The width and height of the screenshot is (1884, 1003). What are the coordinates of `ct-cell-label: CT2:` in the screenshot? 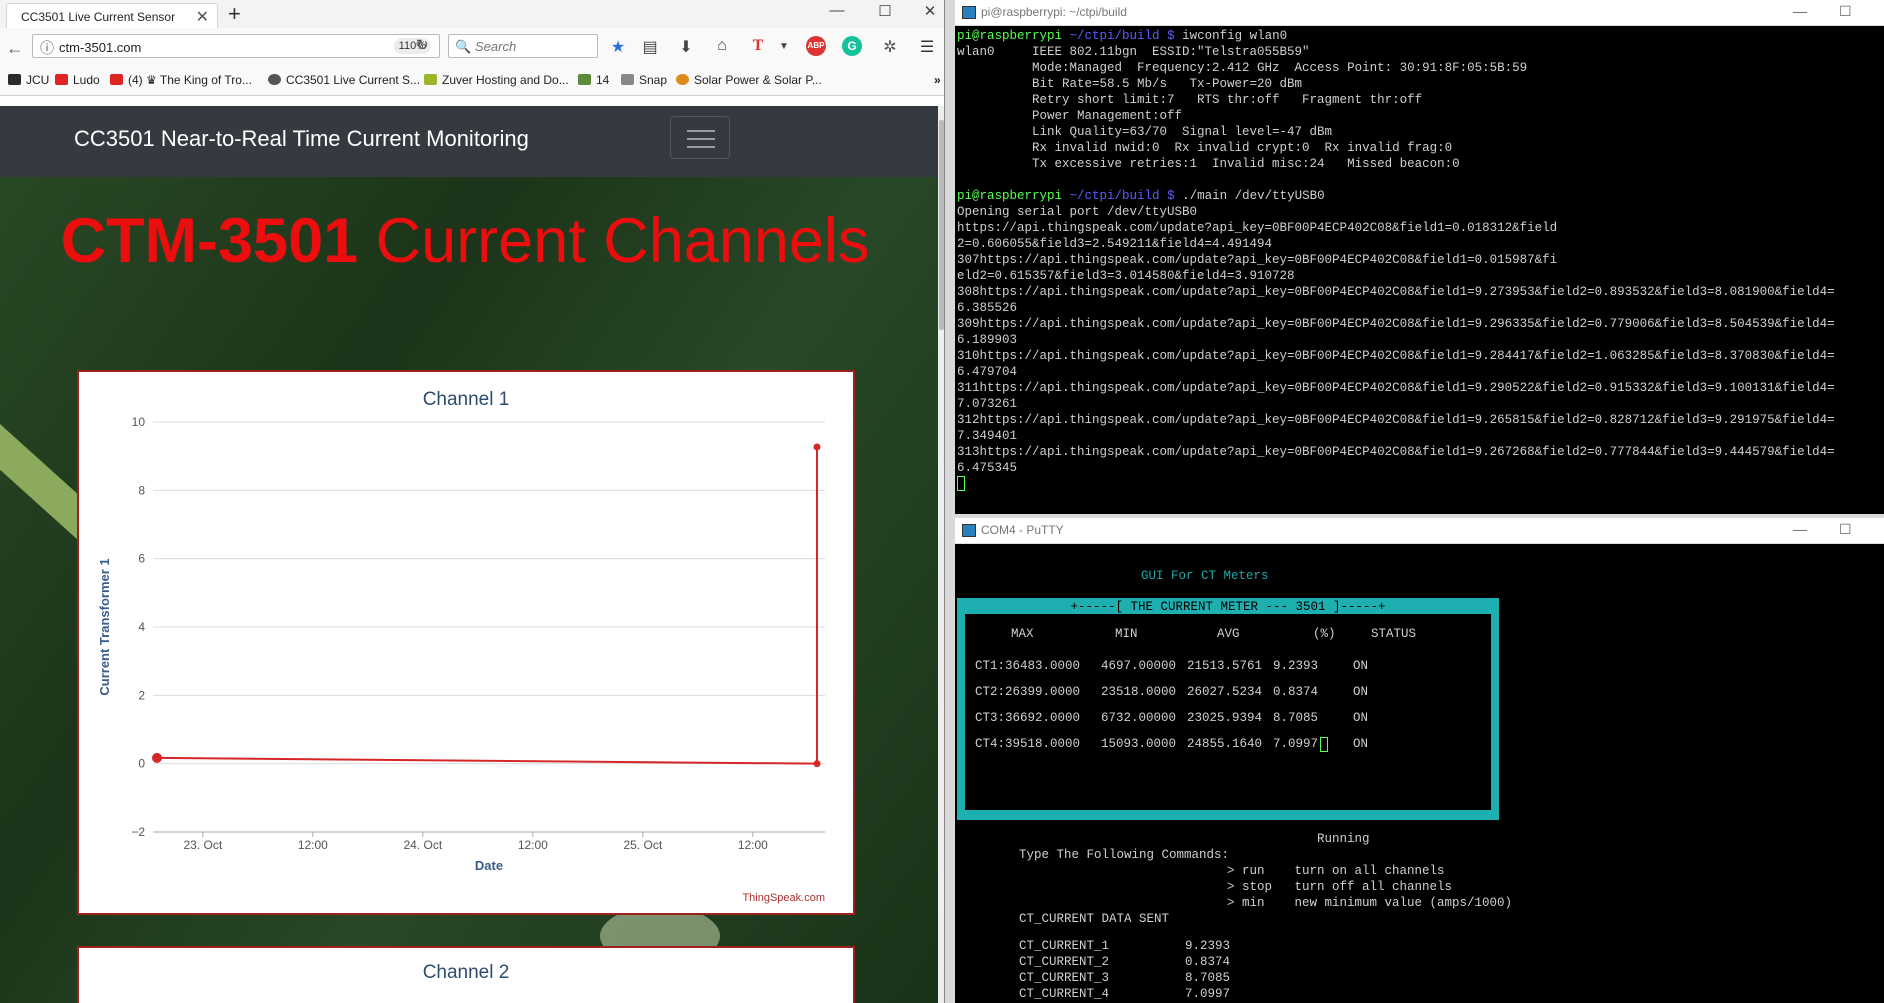 It's located at (990, 692).